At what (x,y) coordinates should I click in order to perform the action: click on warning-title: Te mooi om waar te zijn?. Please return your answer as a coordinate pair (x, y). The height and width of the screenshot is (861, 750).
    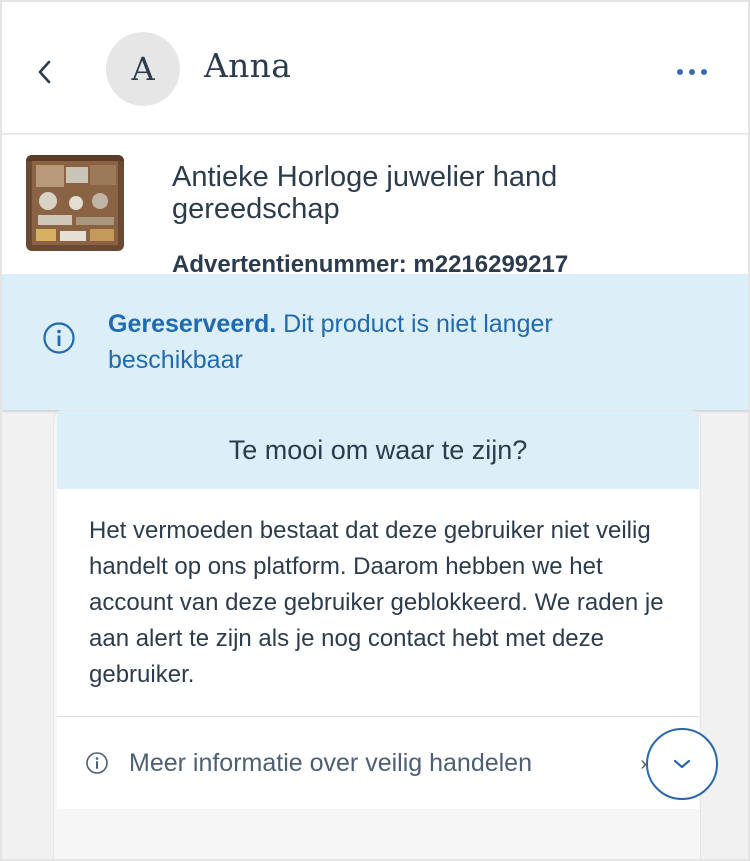
    Looking at the image, I should click on (378, 450).